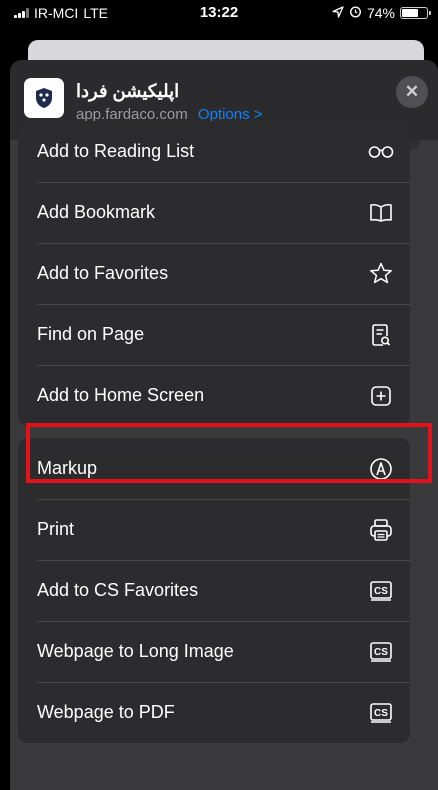 The image size is (438, 790). I want to click on app-name: اپلیکیشن فردا, so click(128, 91).